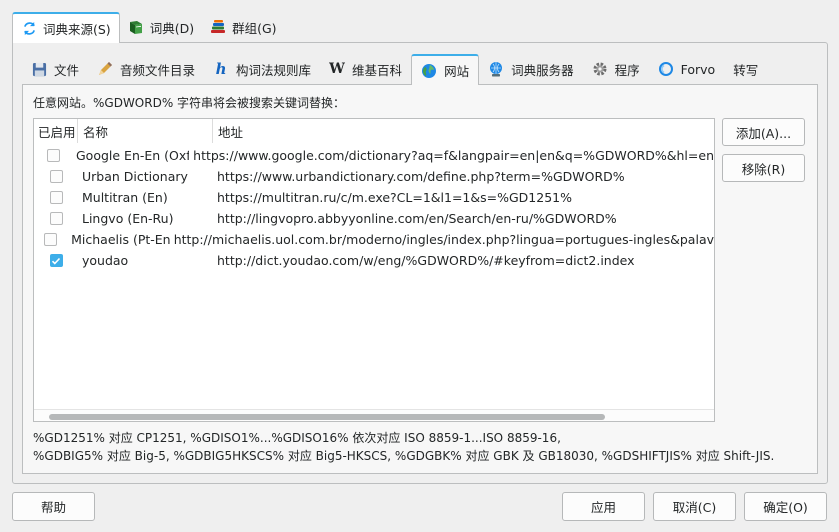  What do you see at coordinates (53, 506) in the screenshot?
I see `help-button: 帮助` at bounding box center [53, 506].